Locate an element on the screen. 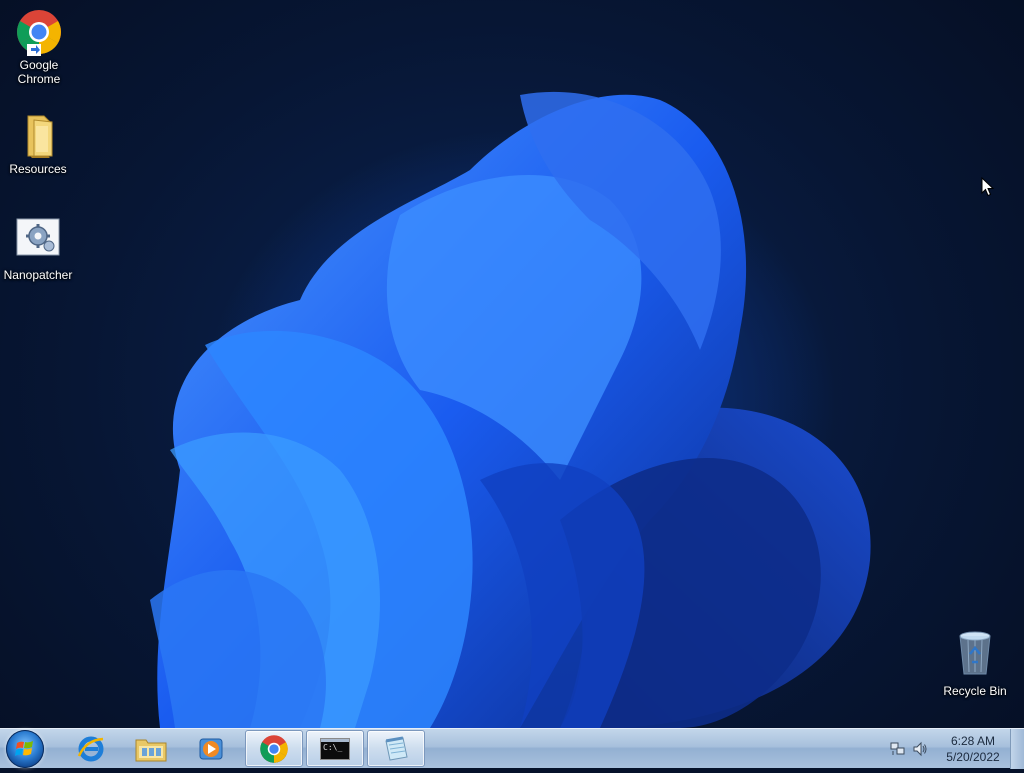  taskbar-command-prompt: C:\_ is located at coordinates (335, 748).